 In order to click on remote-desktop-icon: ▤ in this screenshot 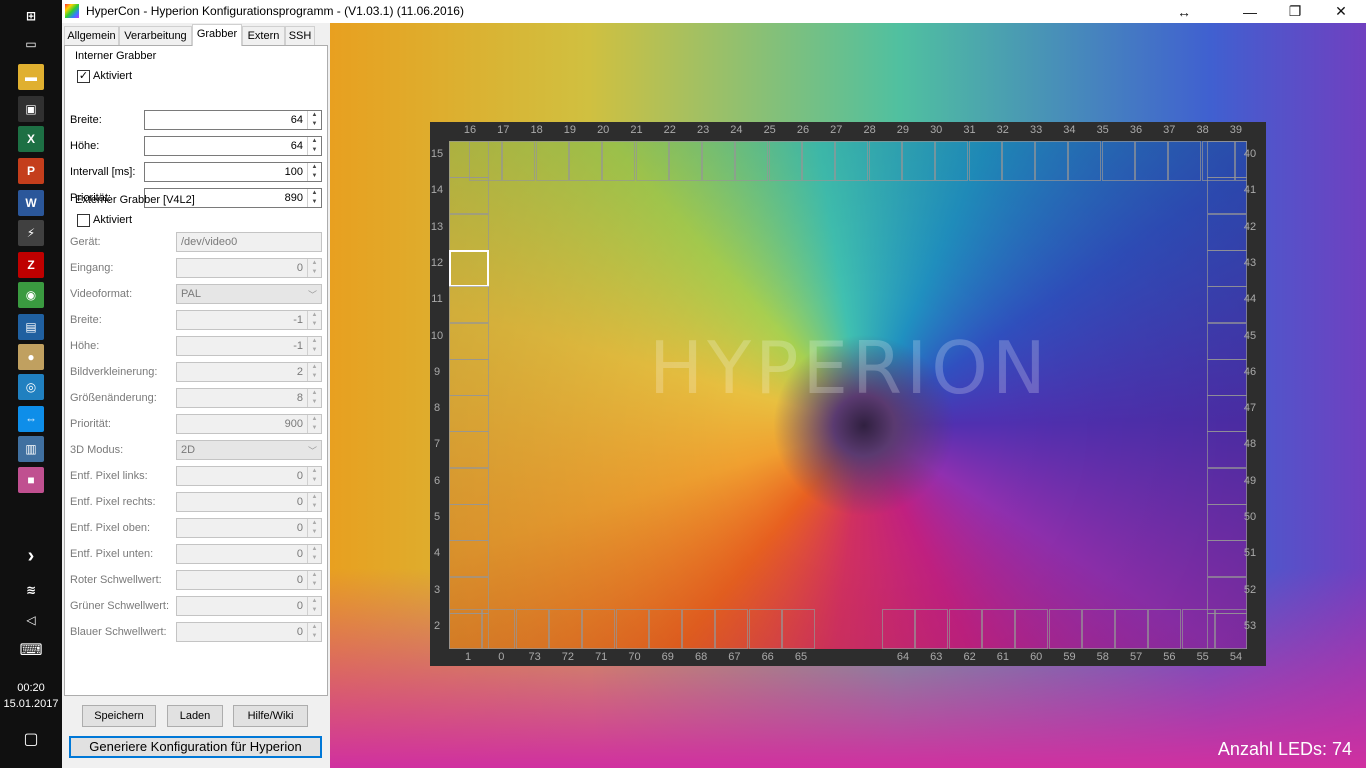, I will do `click(31, 327)`.